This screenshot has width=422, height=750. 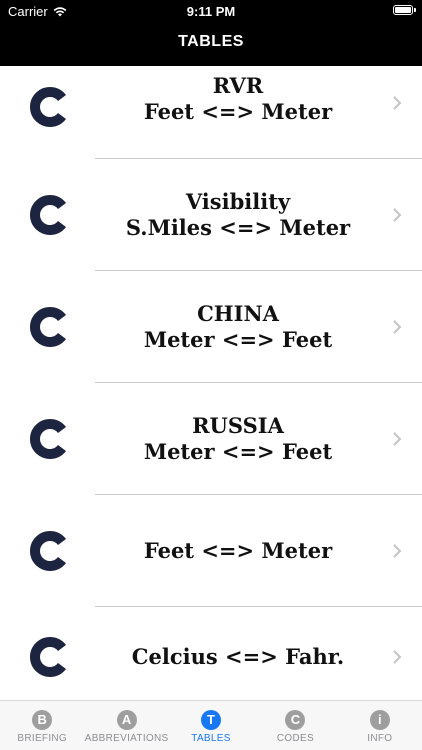 I want to click on tab-briefing: B BRIEFING, so click(x=42, y=725).